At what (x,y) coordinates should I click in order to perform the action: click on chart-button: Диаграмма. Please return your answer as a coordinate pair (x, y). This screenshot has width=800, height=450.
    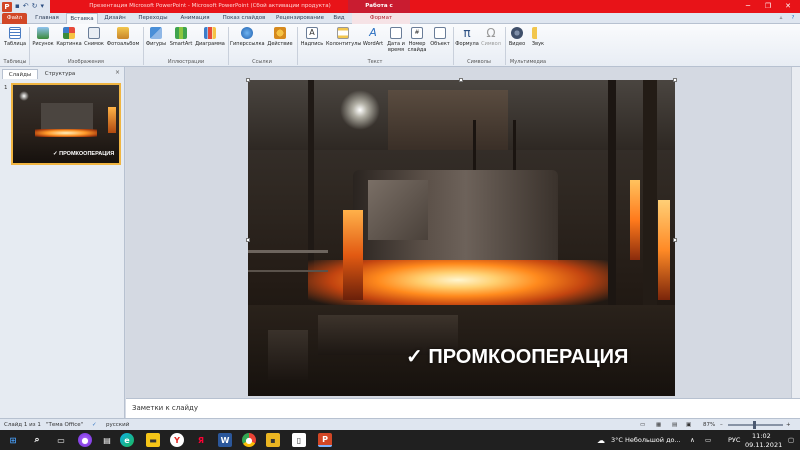
    Looking at the image, I should click on (210, 37).